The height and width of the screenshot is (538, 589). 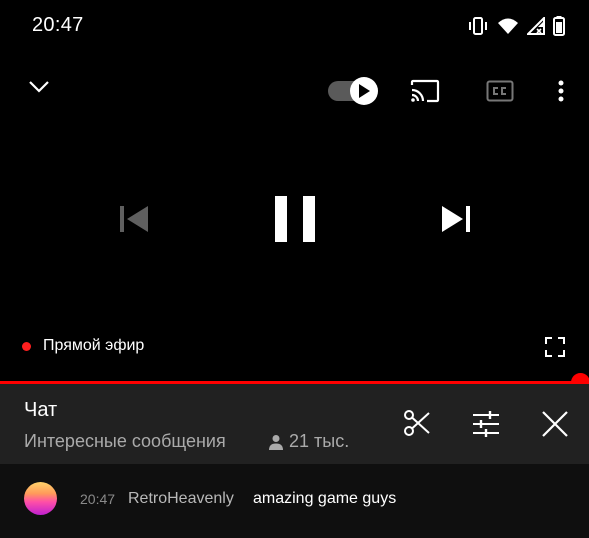 I want to click on skip-previous-icon, so click(x=134, y=219).